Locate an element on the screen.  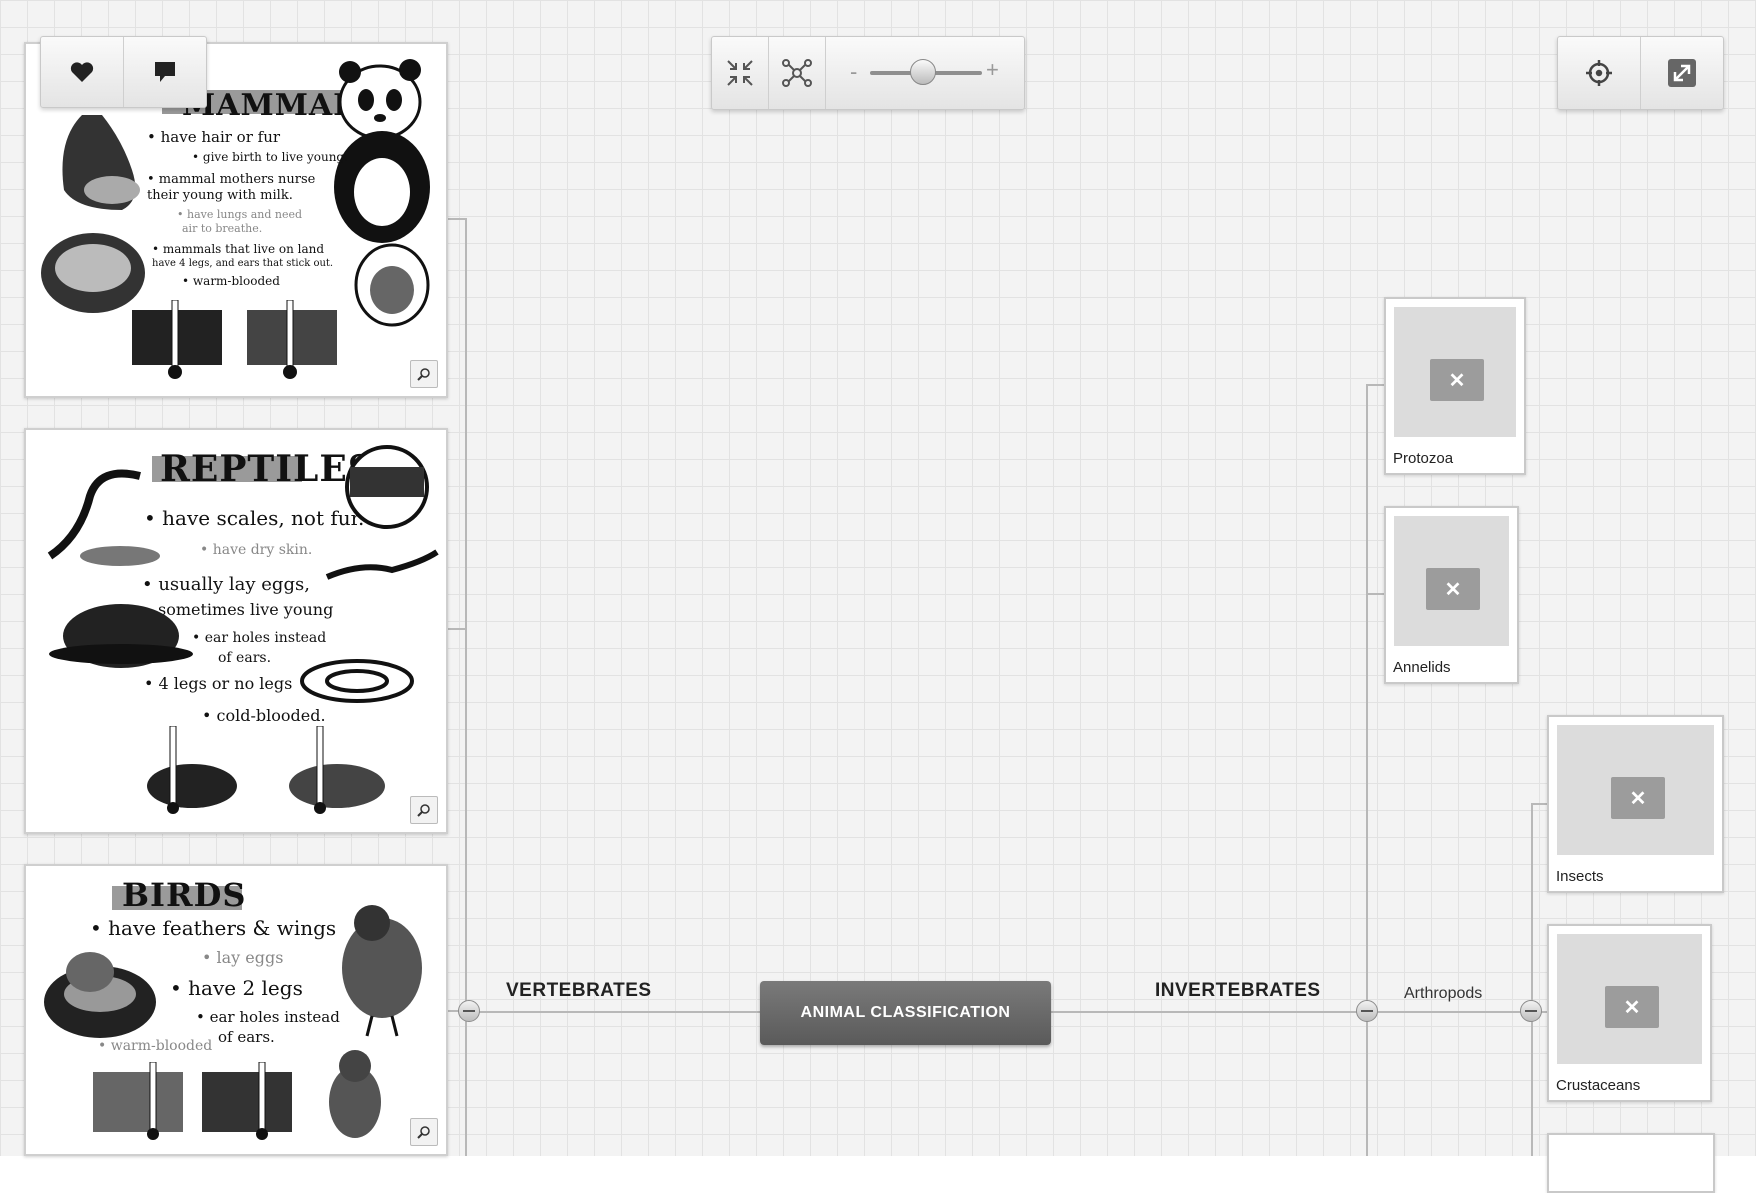
rabbit-drawing is located at coordinates (392, 285).